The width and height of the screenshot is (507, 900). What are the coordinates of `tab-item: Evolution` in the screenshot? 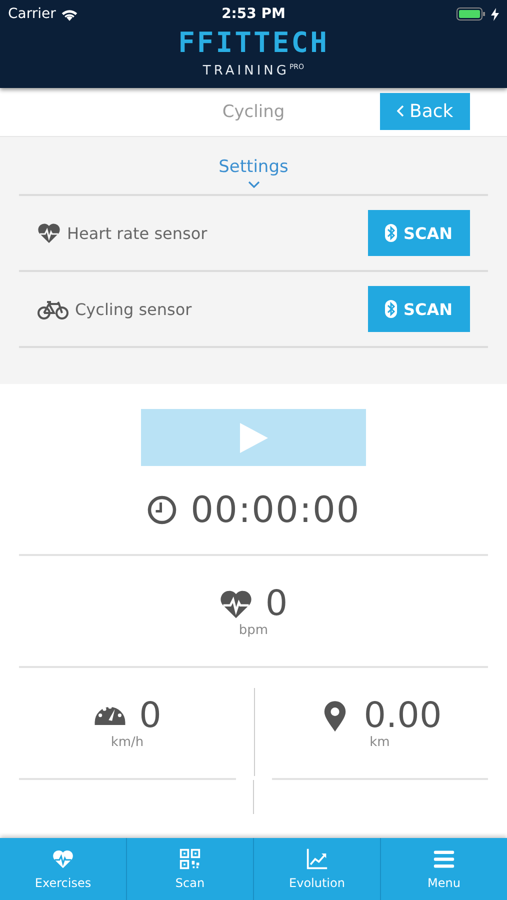 It's located at (316, 869).